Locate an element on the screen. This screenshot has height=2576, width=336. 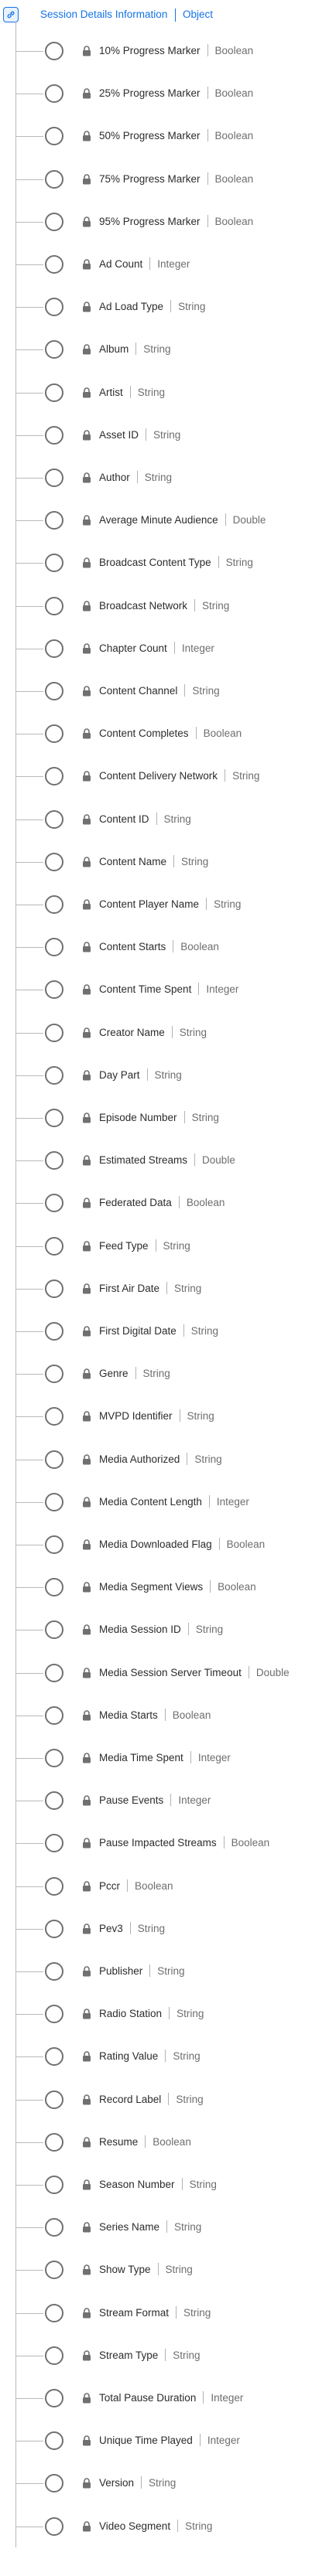
field-row: Pause Events Integer is located at coordinates (168, 1801).